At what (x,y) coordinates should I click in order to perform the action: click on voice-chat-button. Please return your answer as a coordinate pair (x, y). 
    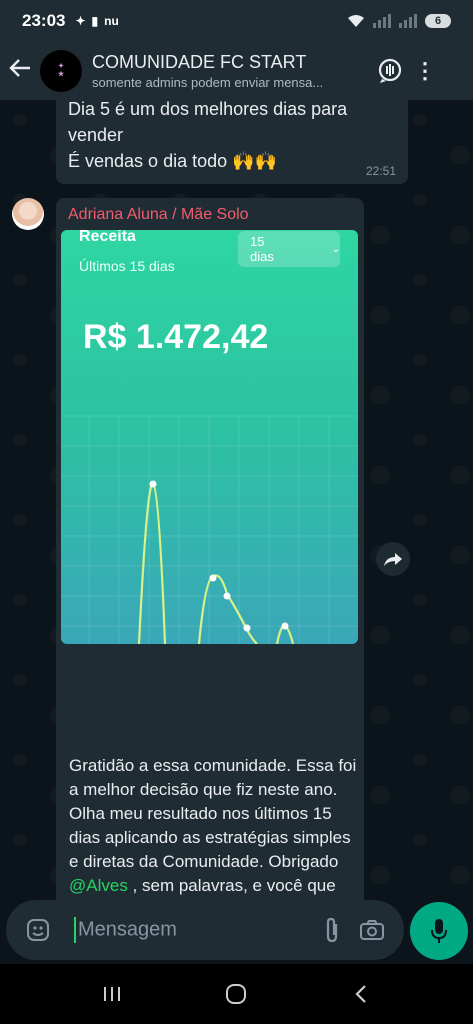
    Looking at the image, I should click on (390, 71).